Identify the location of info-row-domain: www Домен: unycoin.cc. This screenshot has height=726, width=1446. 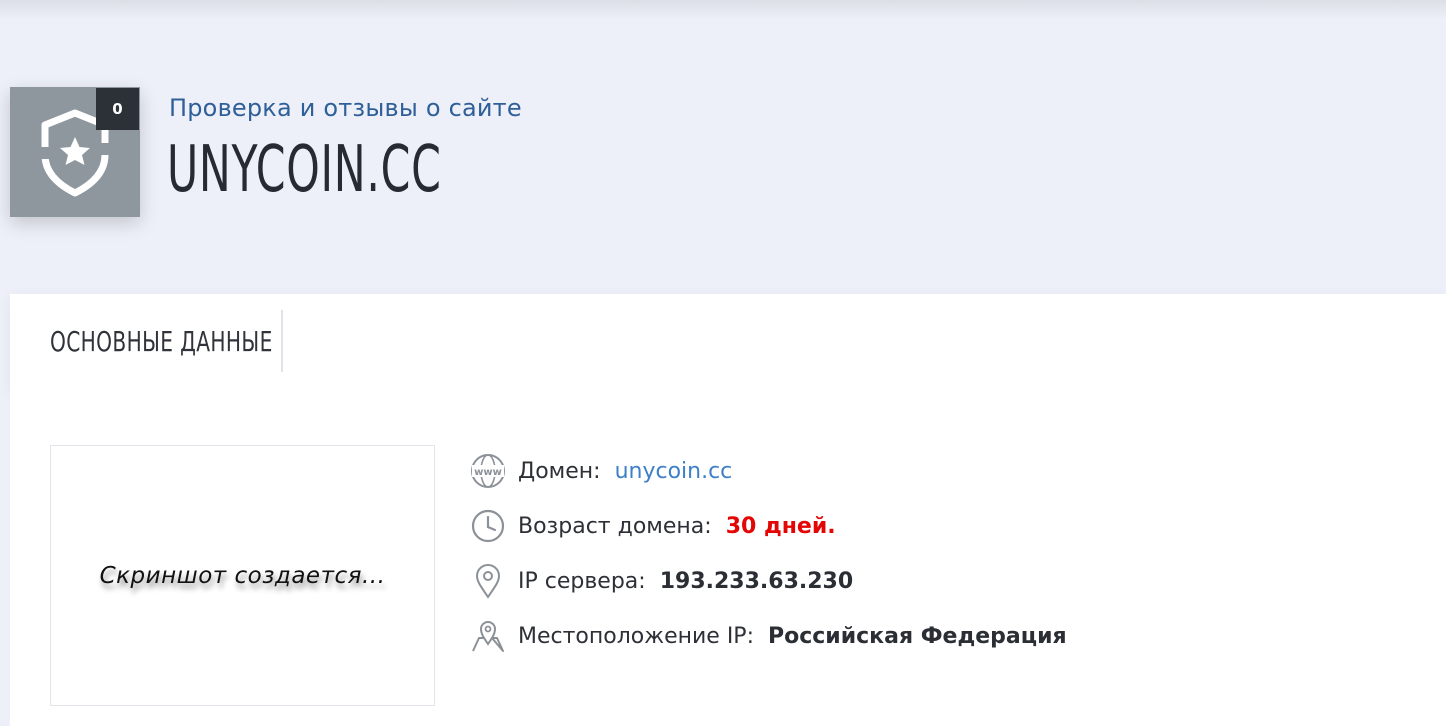
(601, 471).